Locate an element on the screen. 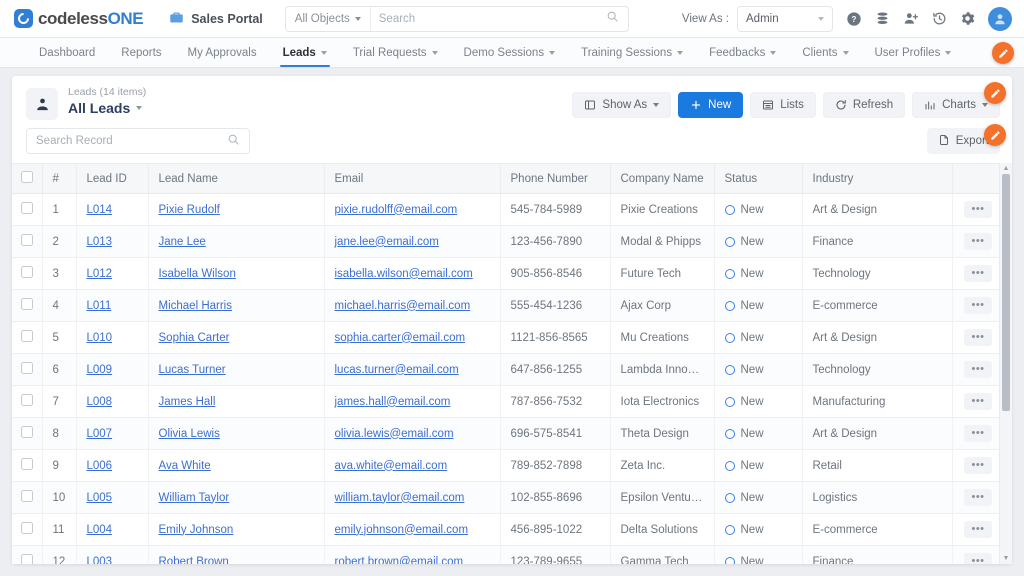 Image resolution: width=1024 pixels, height=576 pixels. show-as-button: Show As is located at coordinates (622, 105).